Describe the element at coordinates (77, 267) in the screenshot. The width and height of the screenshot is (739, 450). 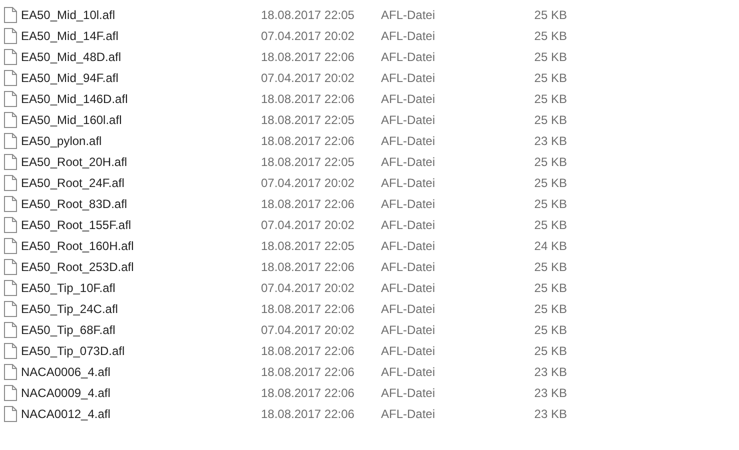
I see `file-name: EA50_Root_253D.afl` at that location.